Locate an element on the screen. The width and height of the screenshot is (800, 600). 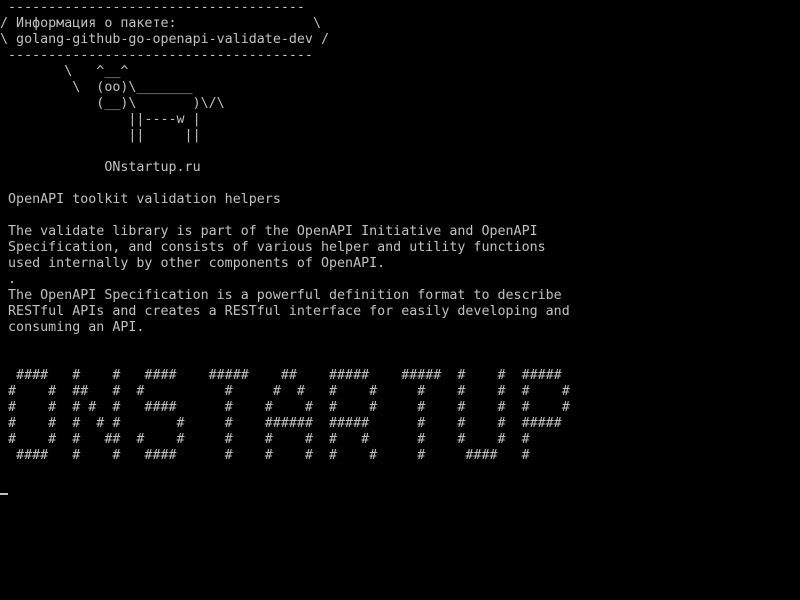
package-description-line: . is located at coordinates (8, 279).